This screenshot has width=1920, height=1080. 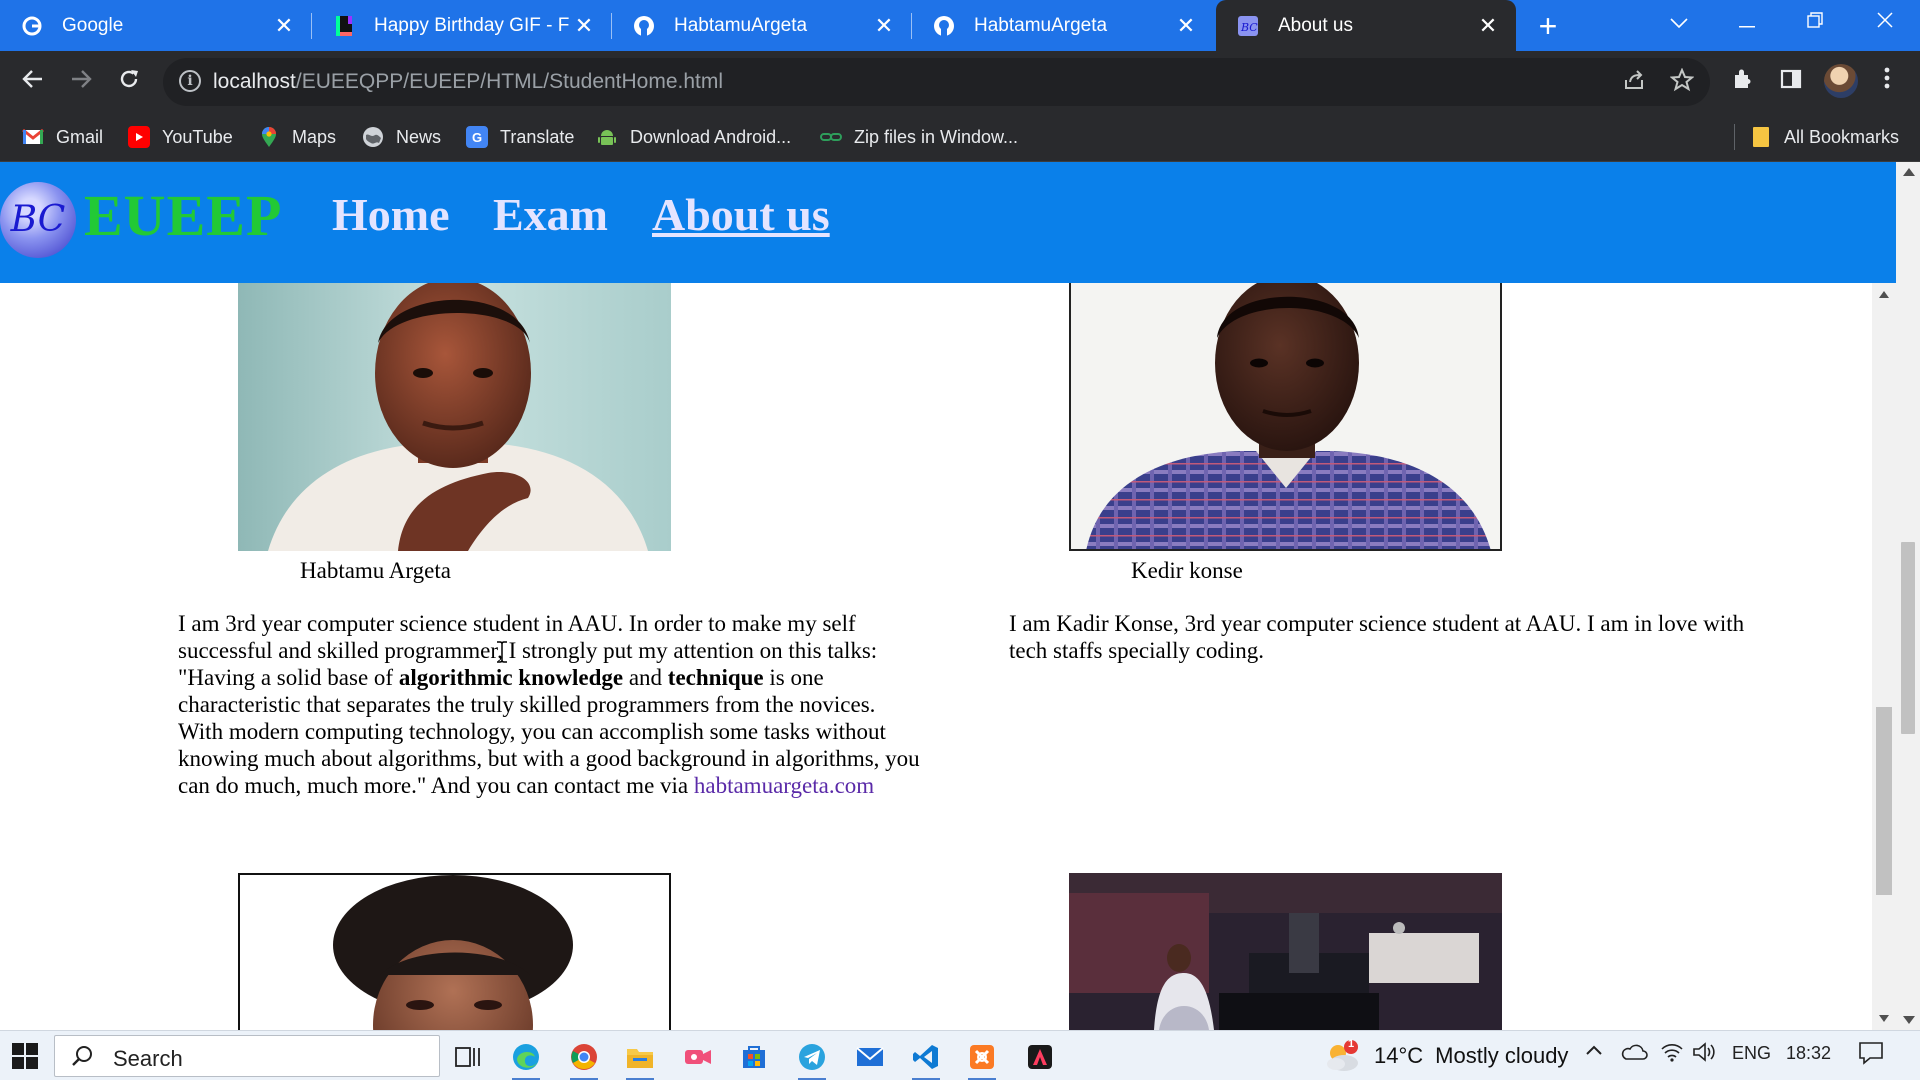 What do you see at coordinates (526, 1058) in the screenshot?
I see `edge-icon` at bounding box center [526, 1058].